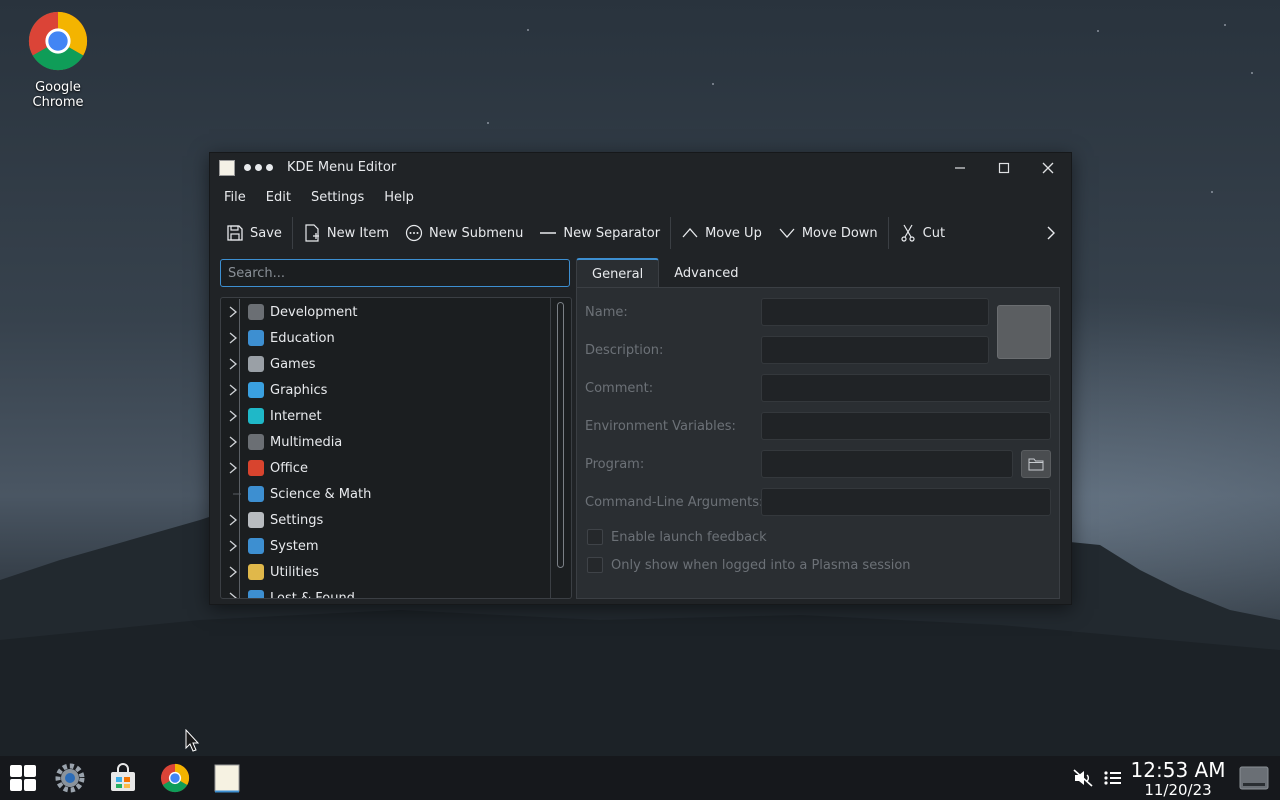  What do you see at coordinates (396, 572) in the screenshot?
I see `tree-item: Utilities` at bounding box center [396, 572].